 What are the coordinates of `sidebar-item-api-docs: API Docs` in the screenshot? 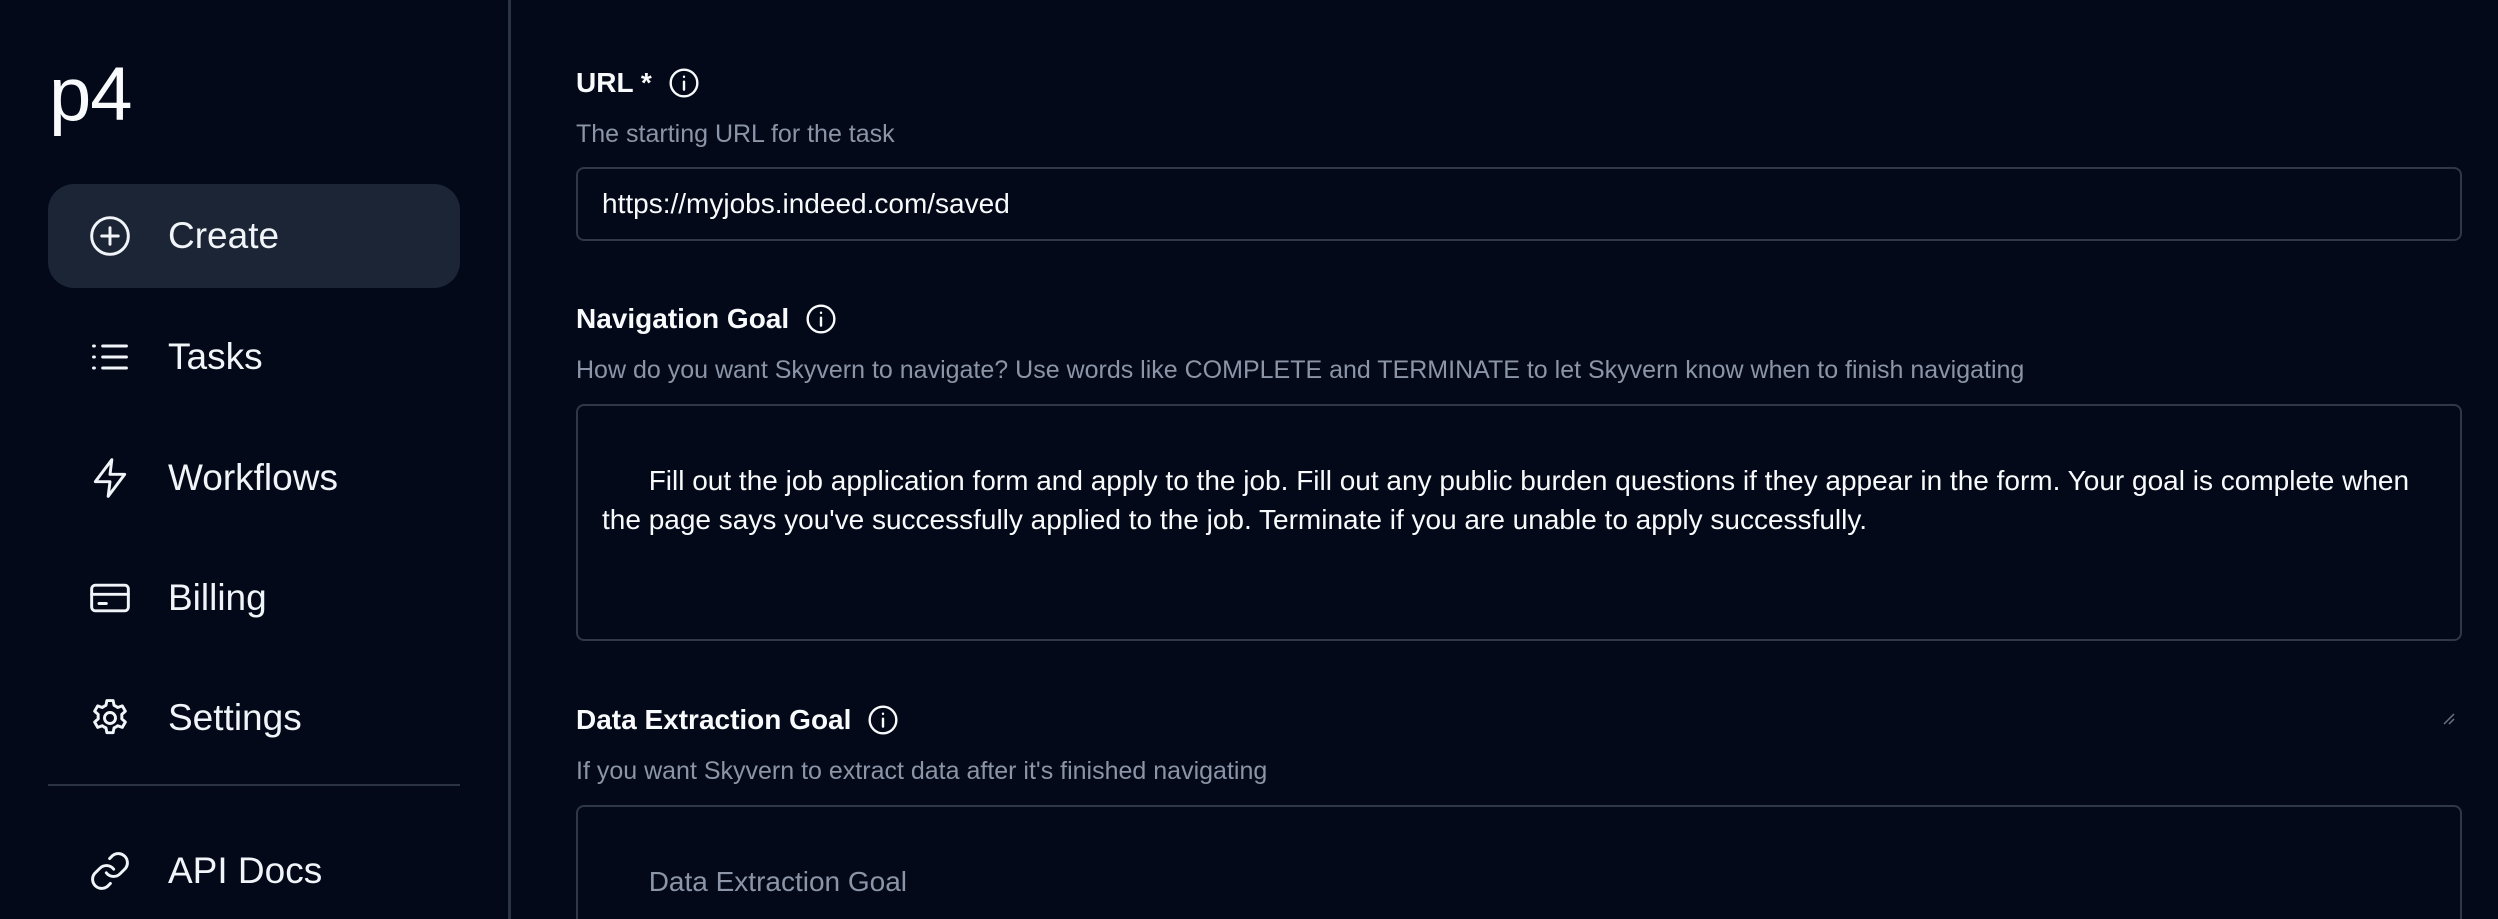 It's located at (254, 869).